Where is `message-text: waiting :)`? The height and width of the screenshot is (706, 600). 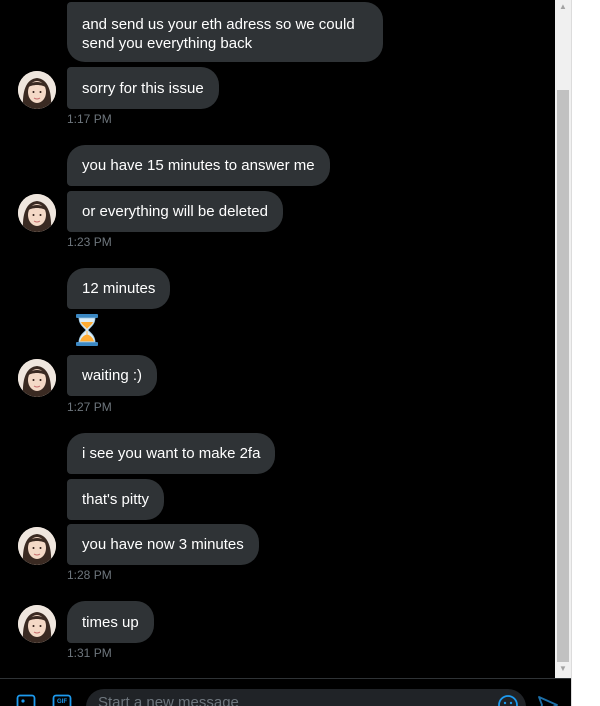 message-text: waiting :) is located at coordinates (112, 375).